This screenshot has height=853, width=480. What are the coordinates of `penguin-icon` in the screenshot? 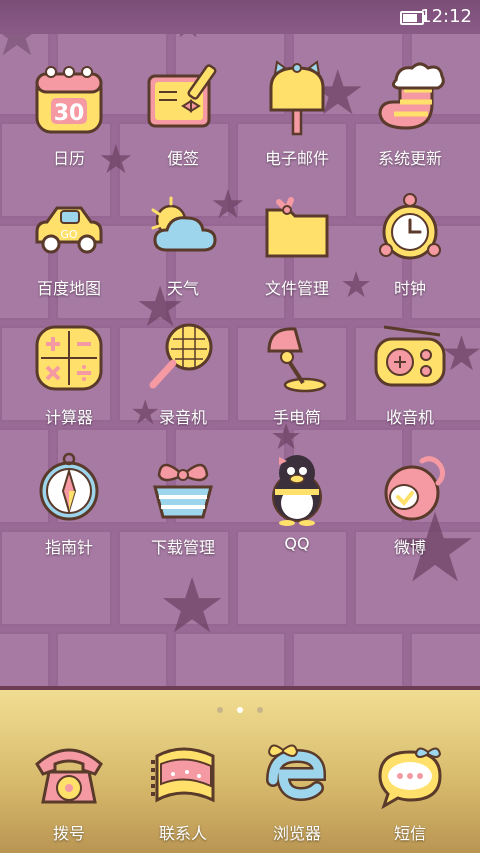 It's located at (297, 487).